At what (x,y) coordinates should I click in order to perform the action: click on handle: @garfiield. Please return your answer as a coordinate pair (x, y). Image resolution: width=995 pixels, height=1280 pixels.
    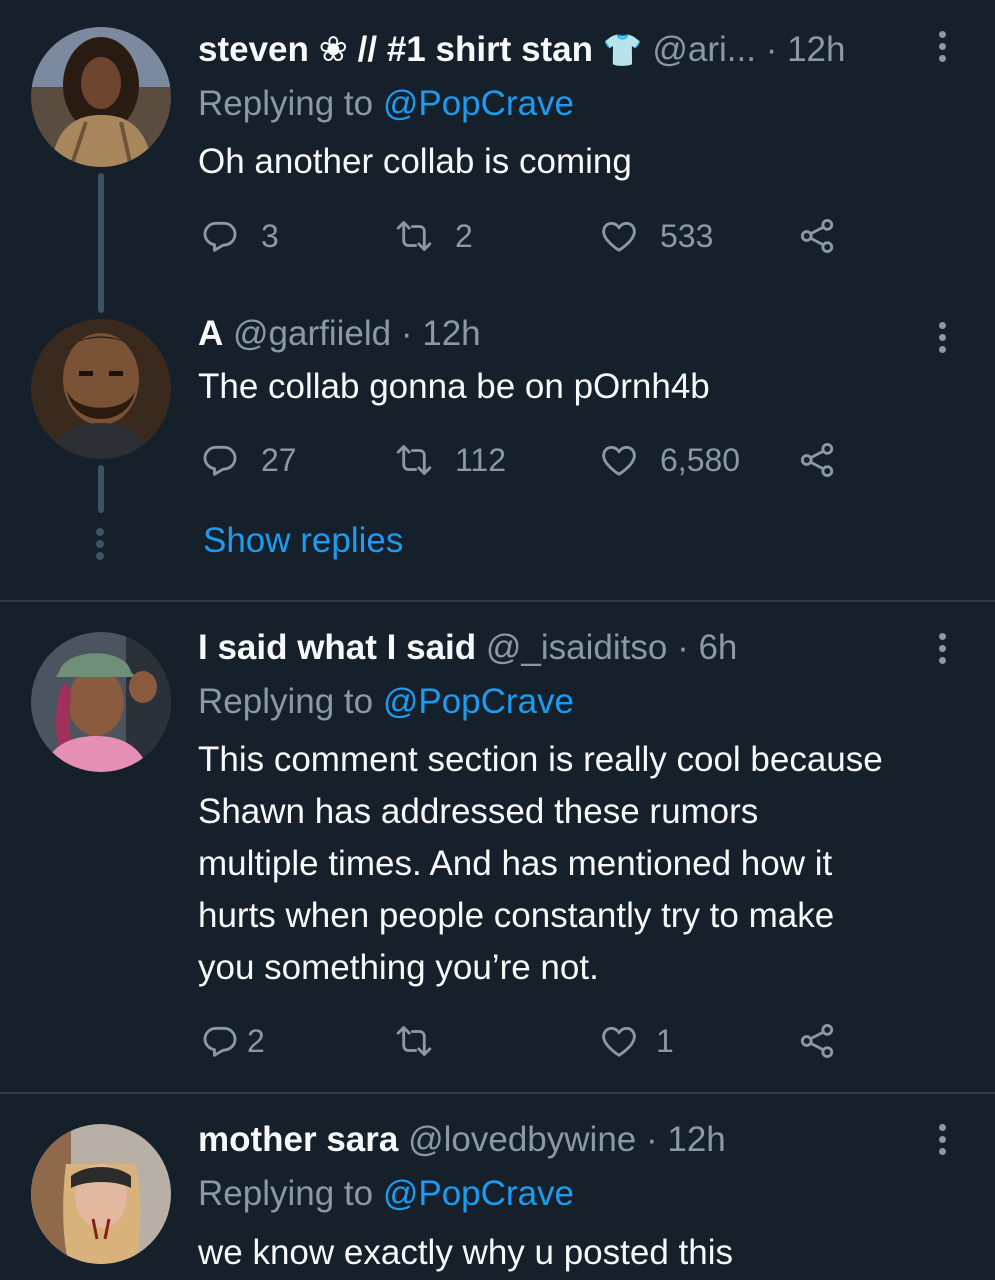
    Looking at the image, I should click on (312, 333).